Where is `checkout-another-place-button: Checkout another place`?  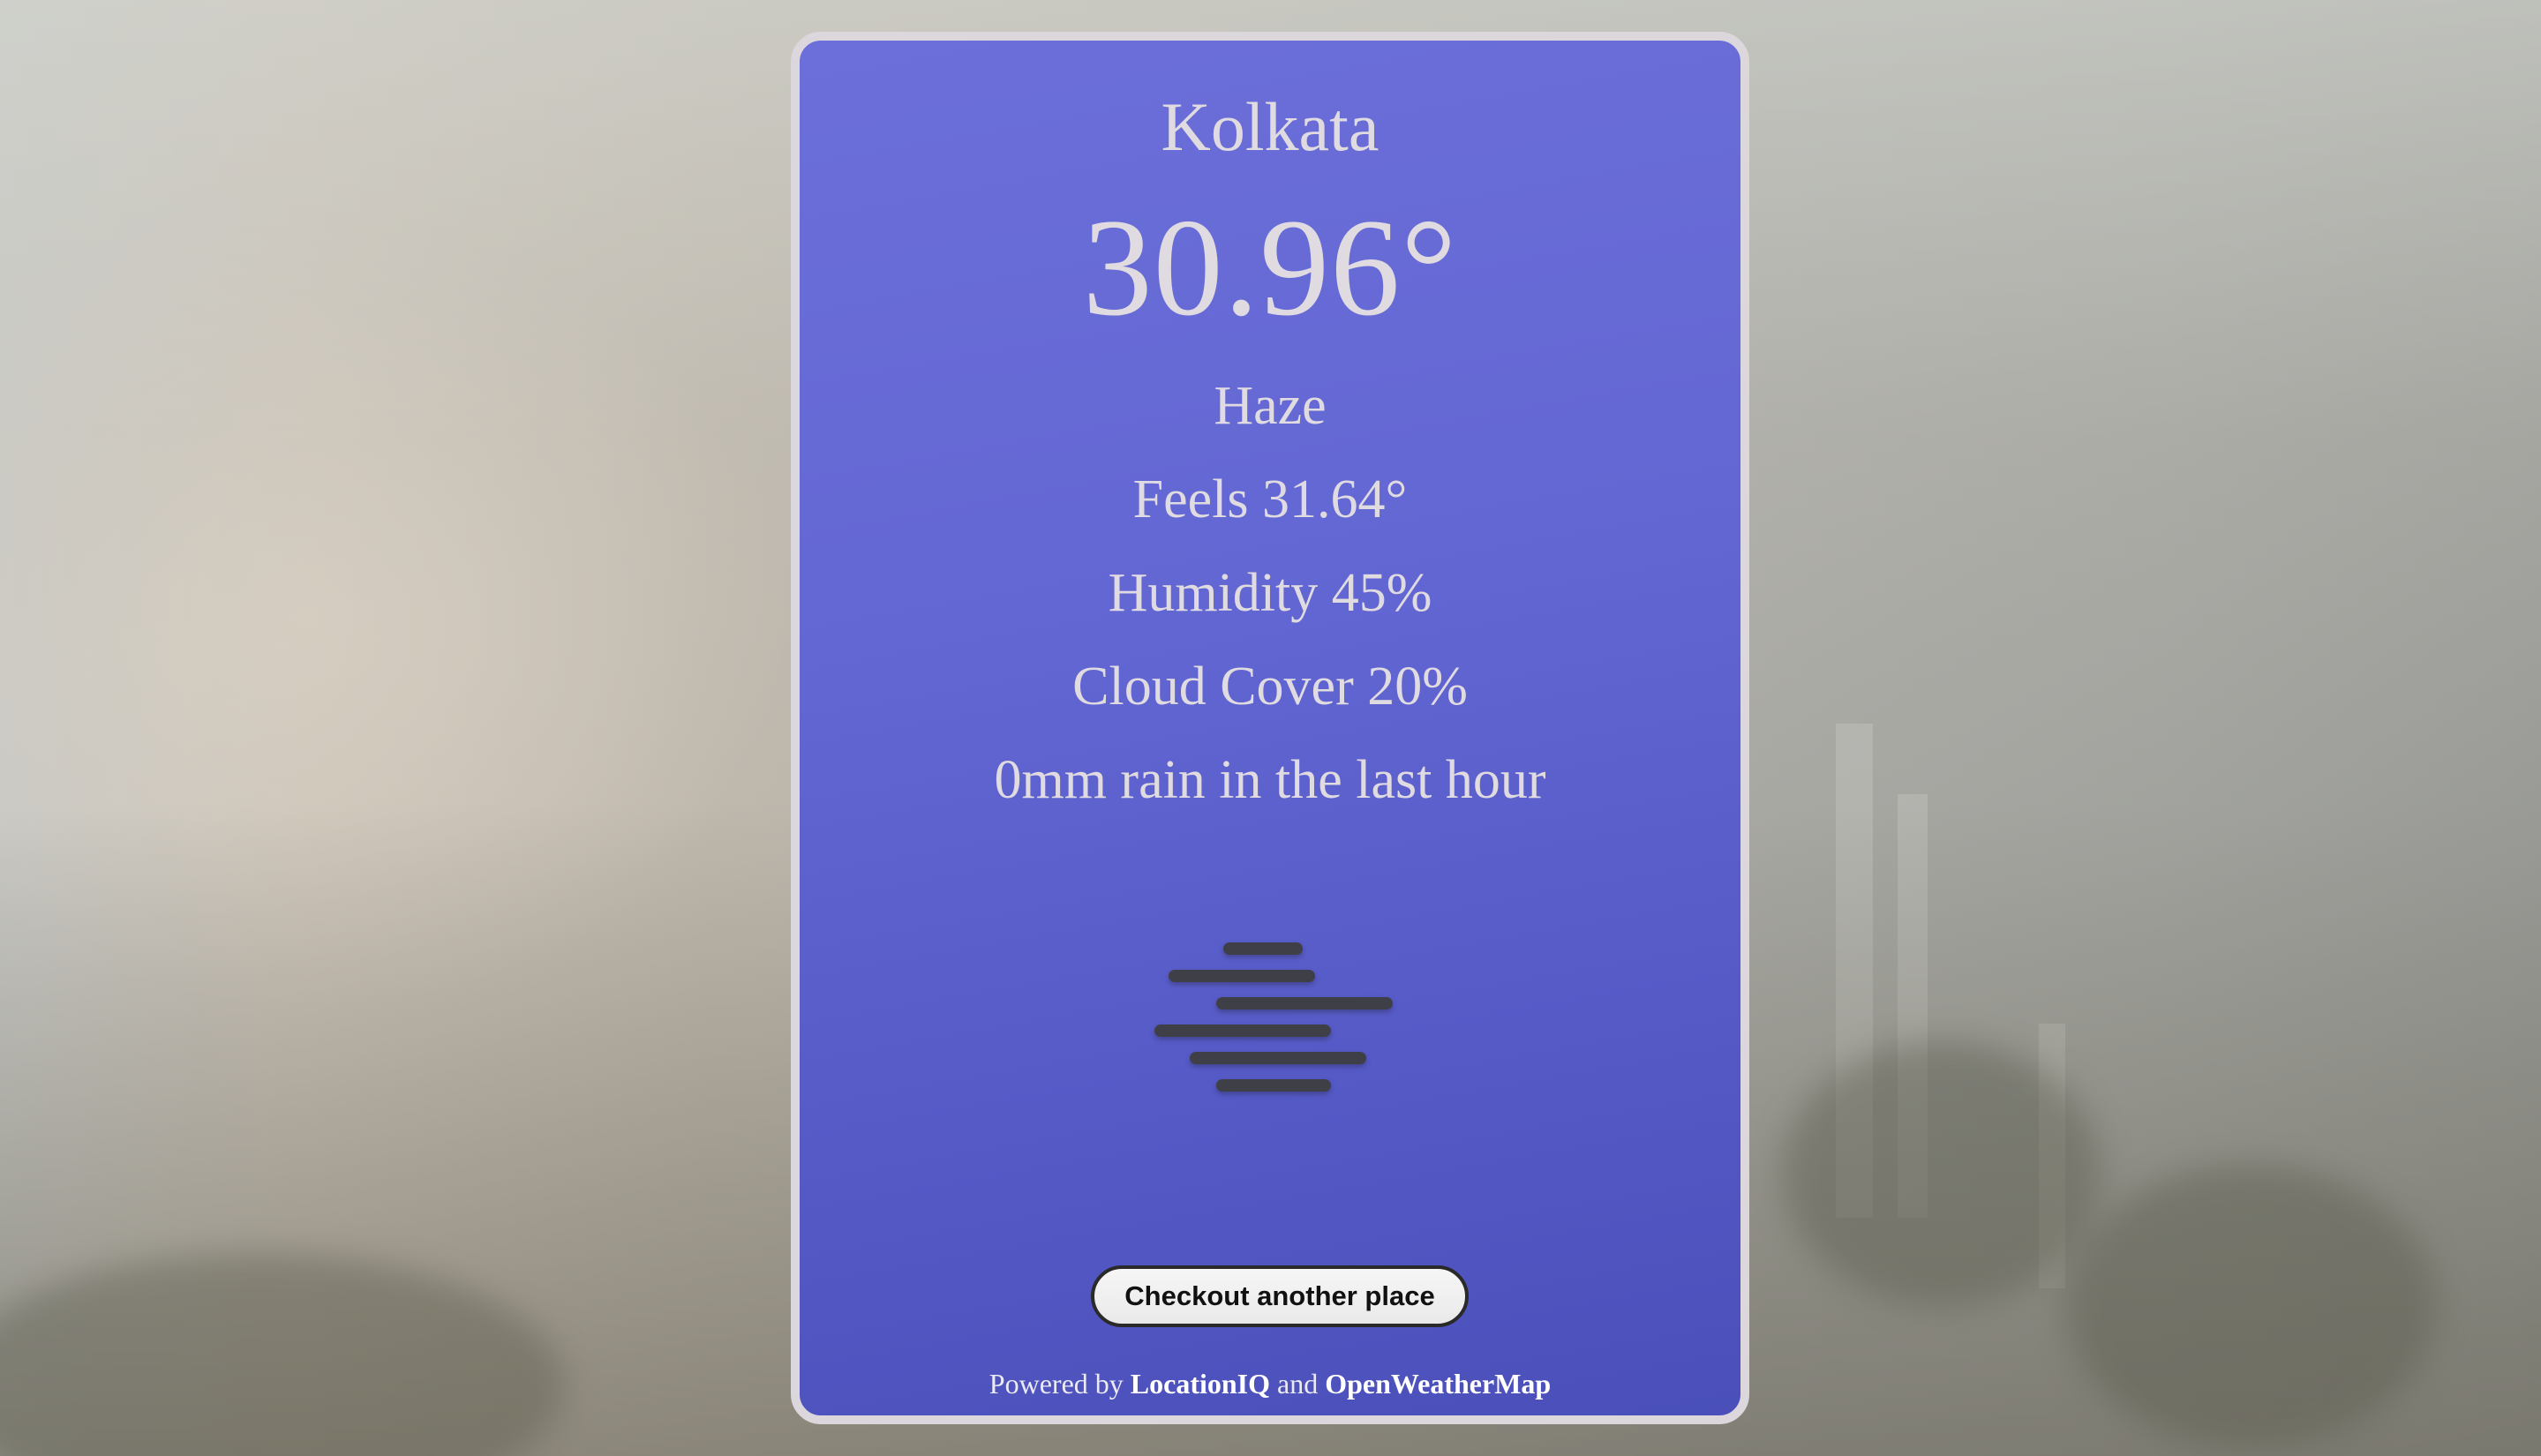 checkout-another-place-button: Checkout another place is located at coordinates (1280, 1296).